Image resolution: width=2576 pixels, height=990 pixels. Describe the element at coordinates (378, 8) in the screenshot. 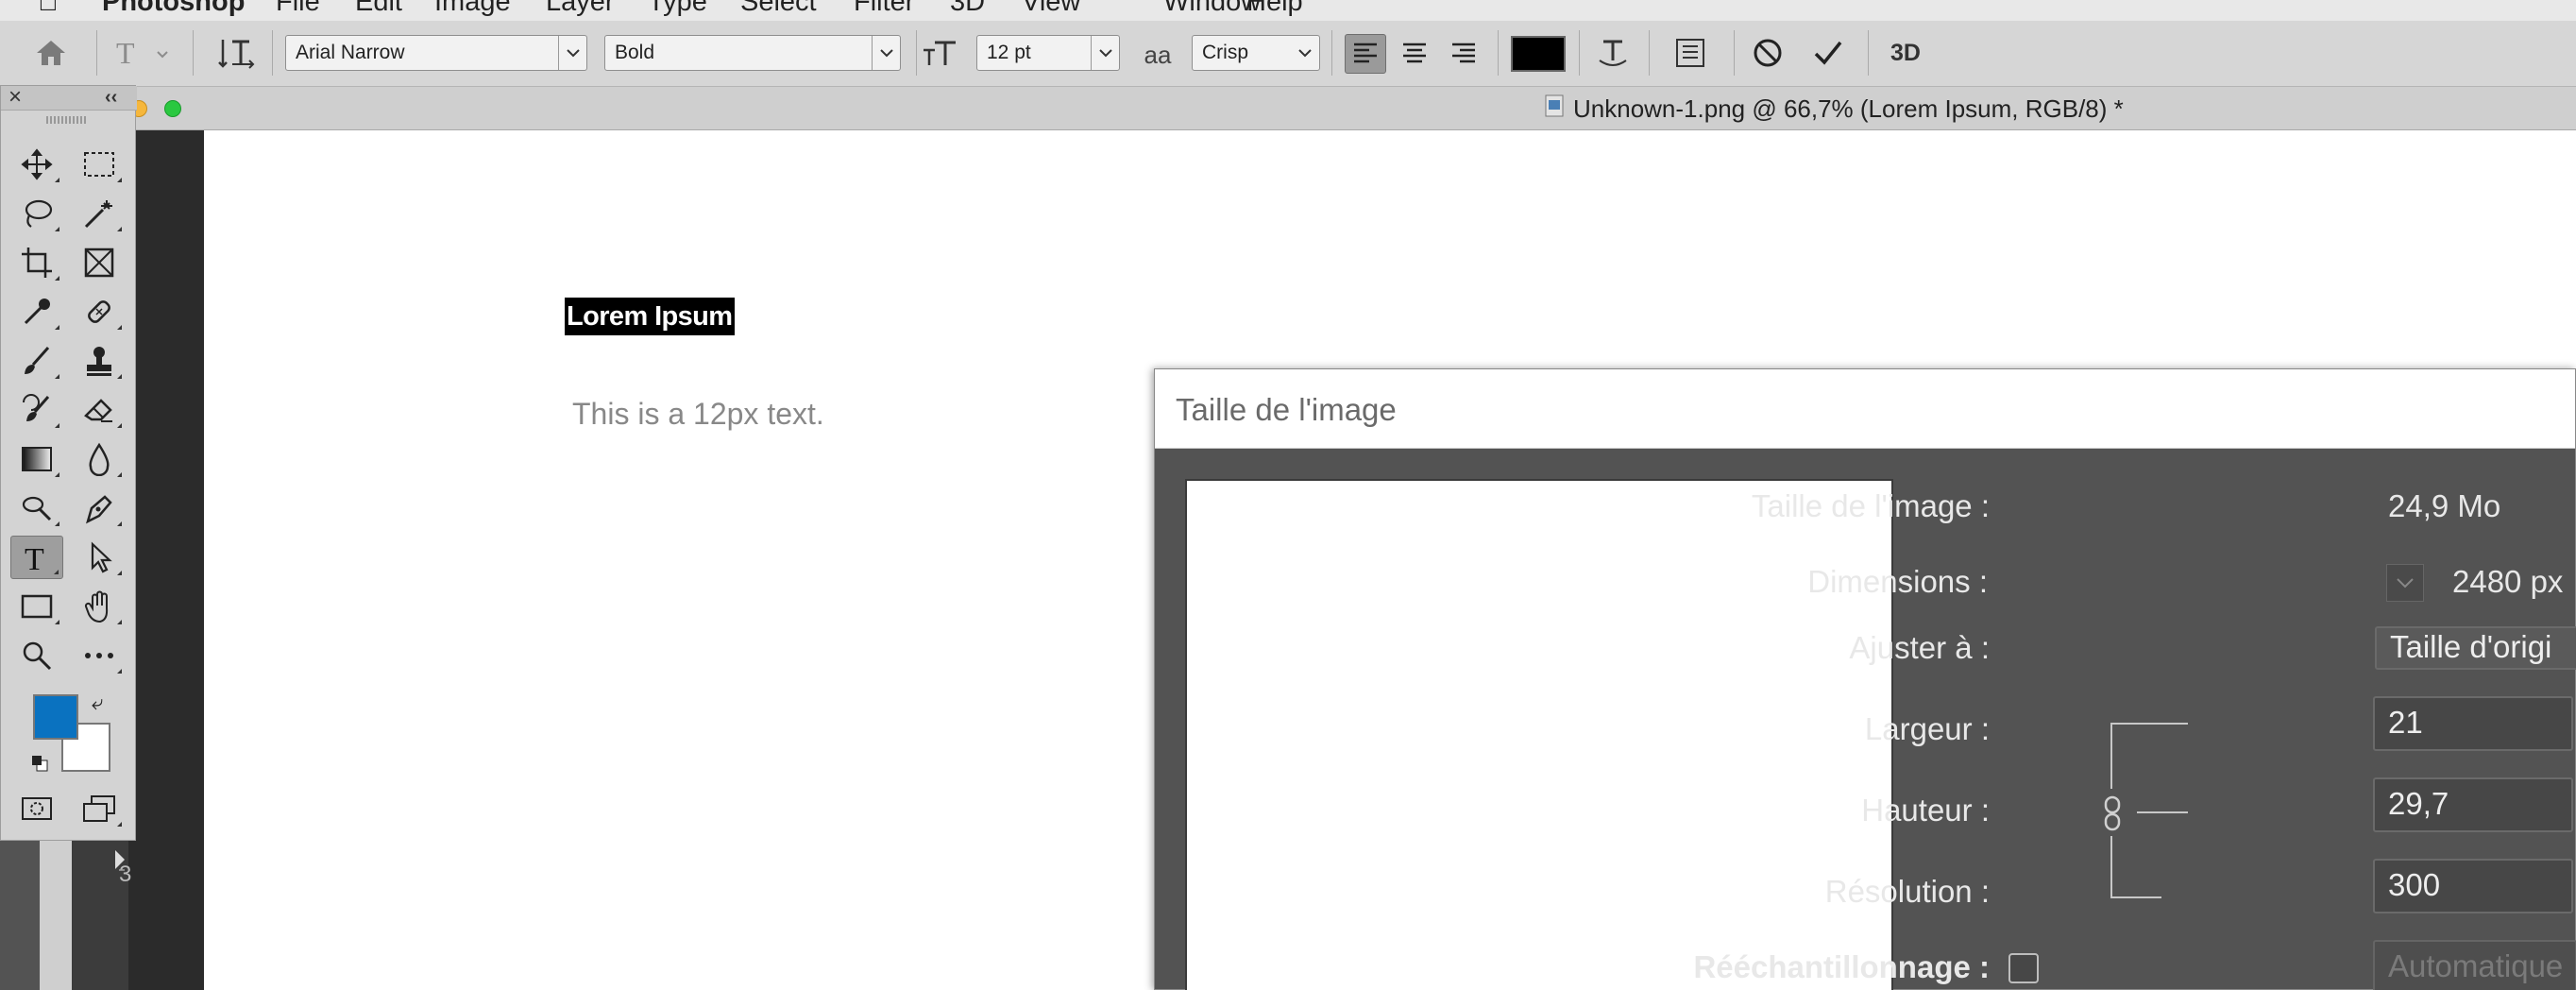

I see `menu-edit: Edit` at that location.